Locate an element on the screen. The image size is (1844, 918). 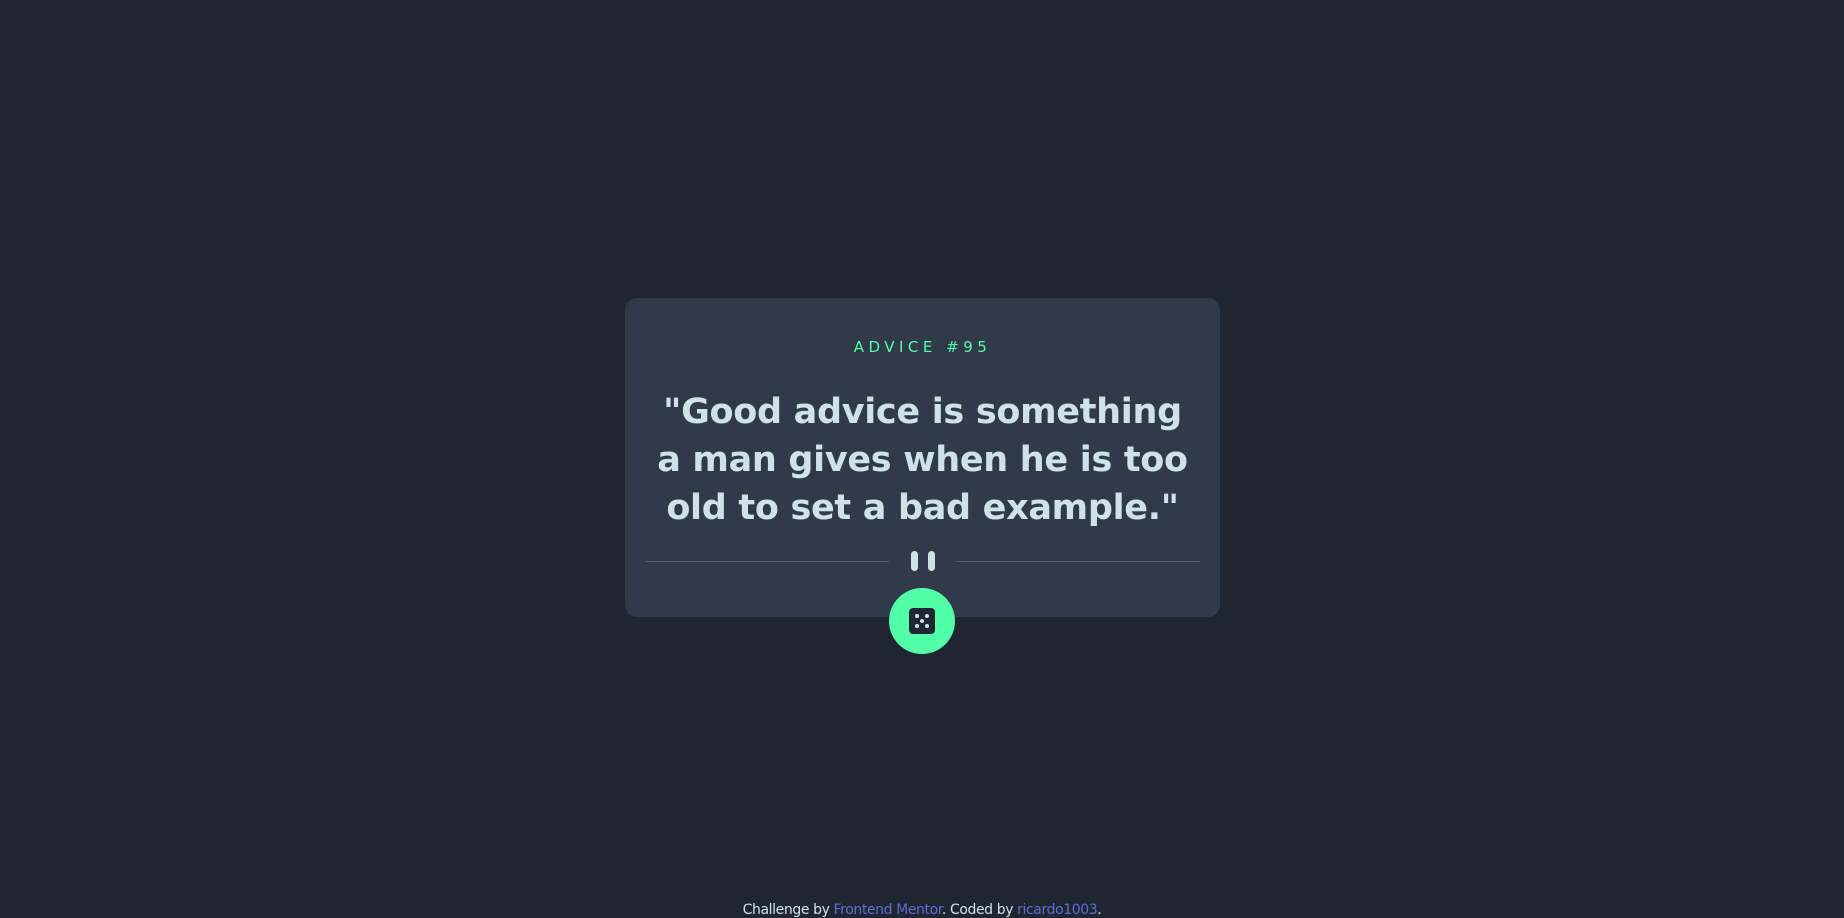
divider-line-right is located at coordinates (1078, 561).